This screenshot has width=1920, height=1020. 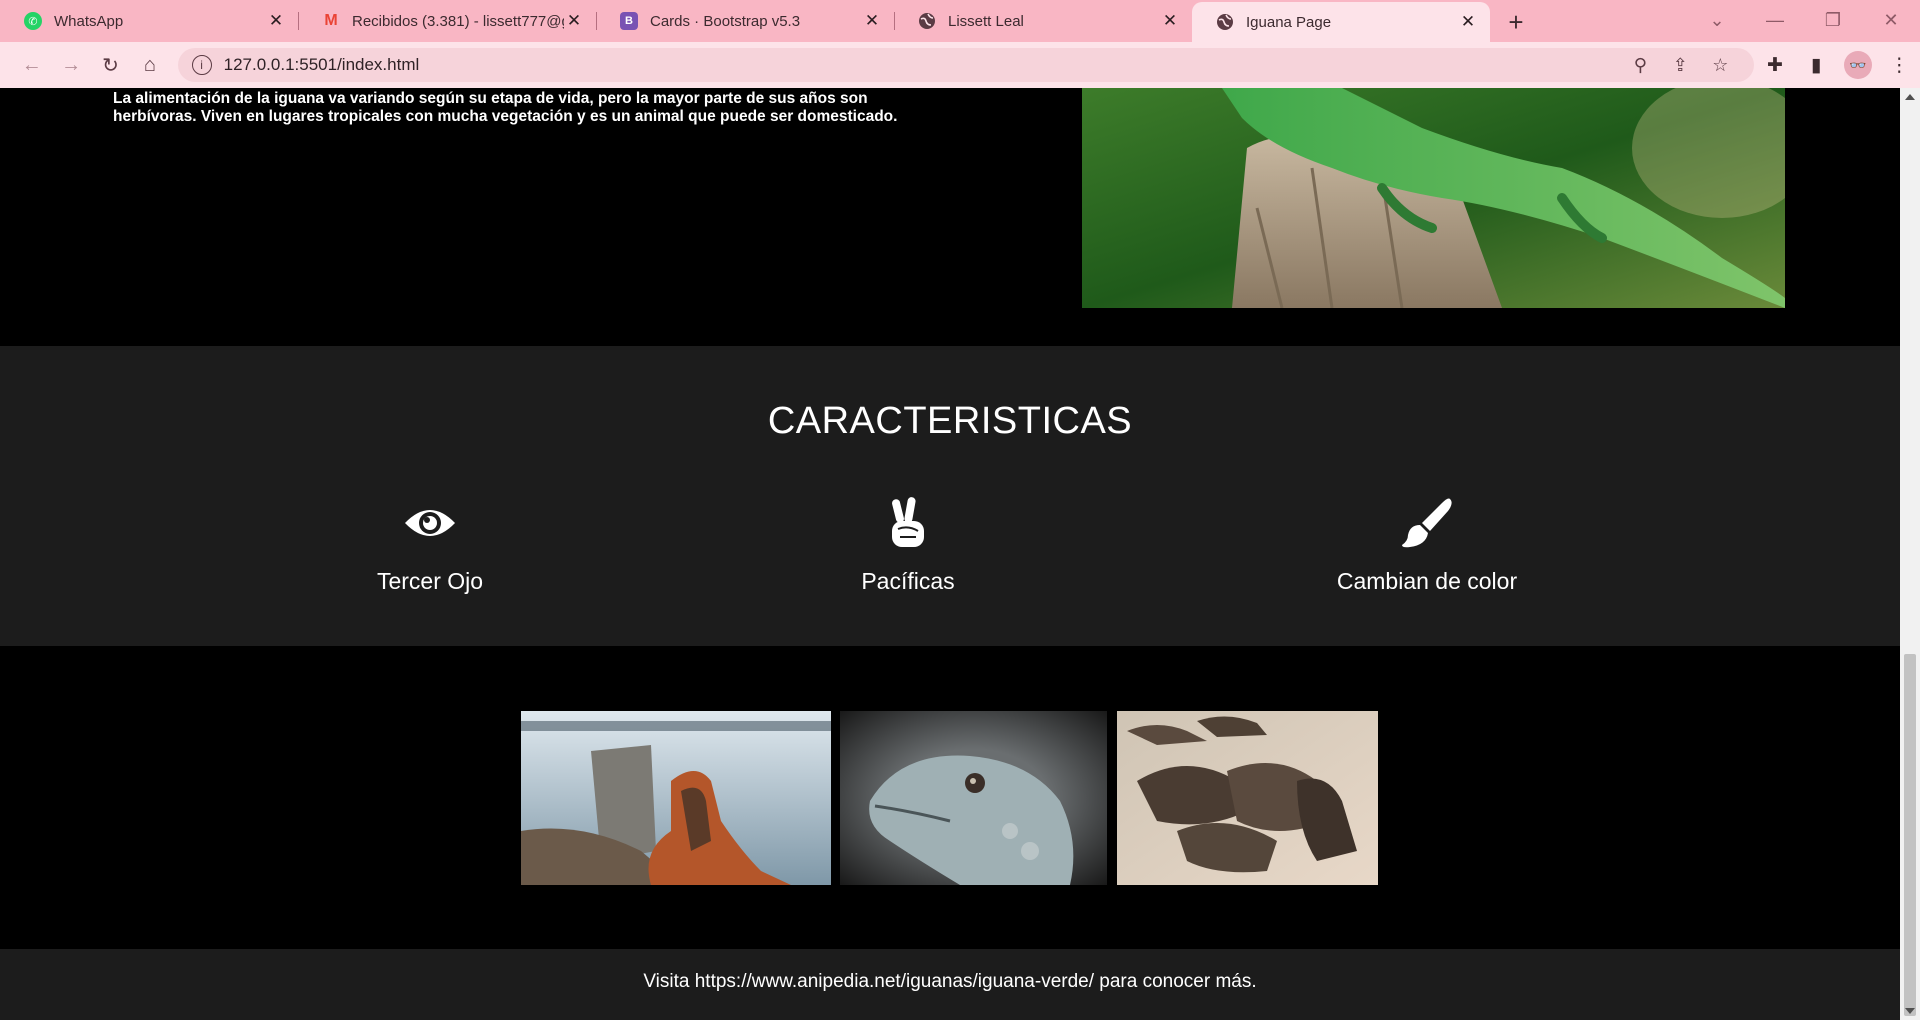 I want to click on eye-icon, so click(x=430, y=523).